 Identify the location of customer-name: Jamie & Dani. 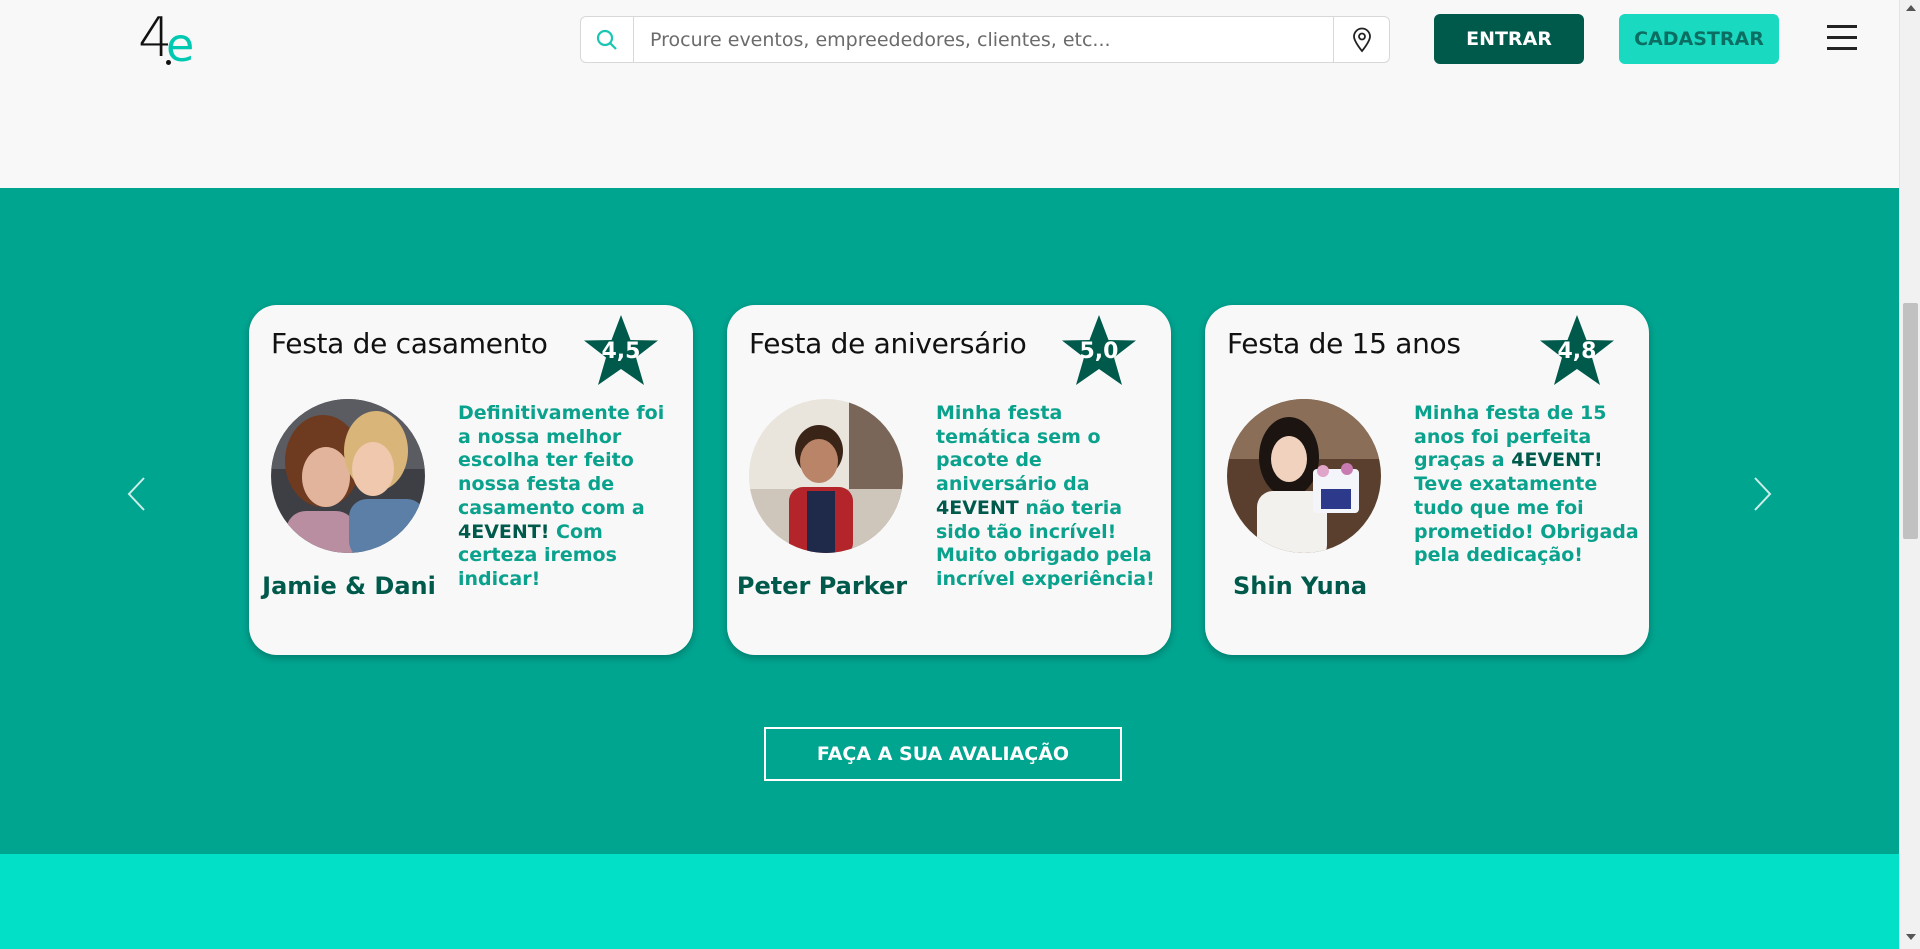
(349, 586).